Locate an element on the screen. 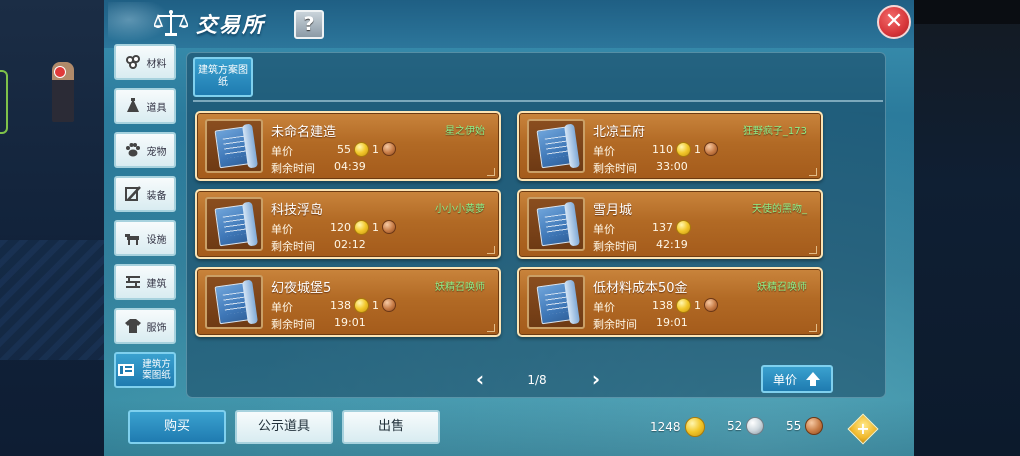  listing-card: 未命名建造 星之伊始 单价 55 1 剩余时间 04:39 is located at coordinates (348, 146).